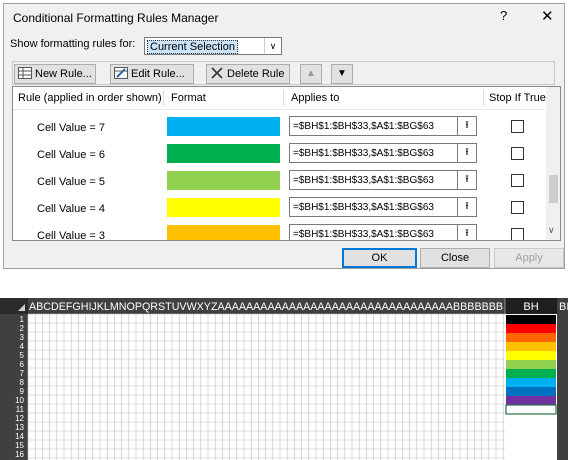  What do you see at coordinates (315, 98) in the screenshot?
I see `applies-column-header: Applies to` at bounding box center [315, 98].